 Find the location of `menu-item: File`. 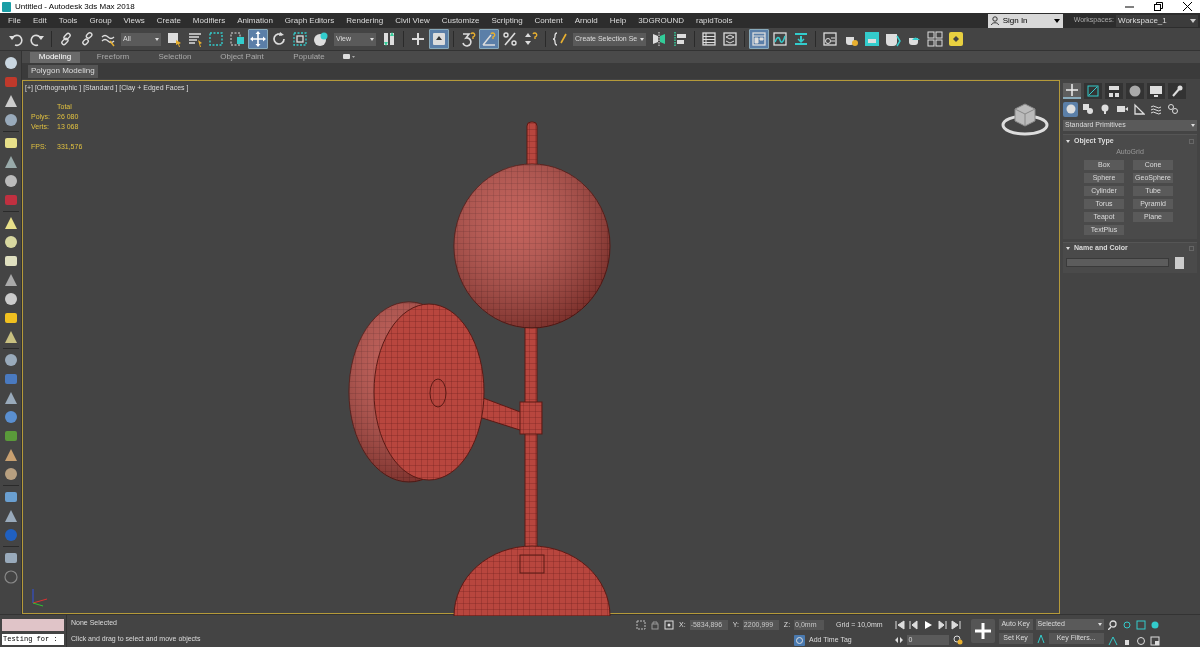

menu-item: File is located at coordinates (14, 20).